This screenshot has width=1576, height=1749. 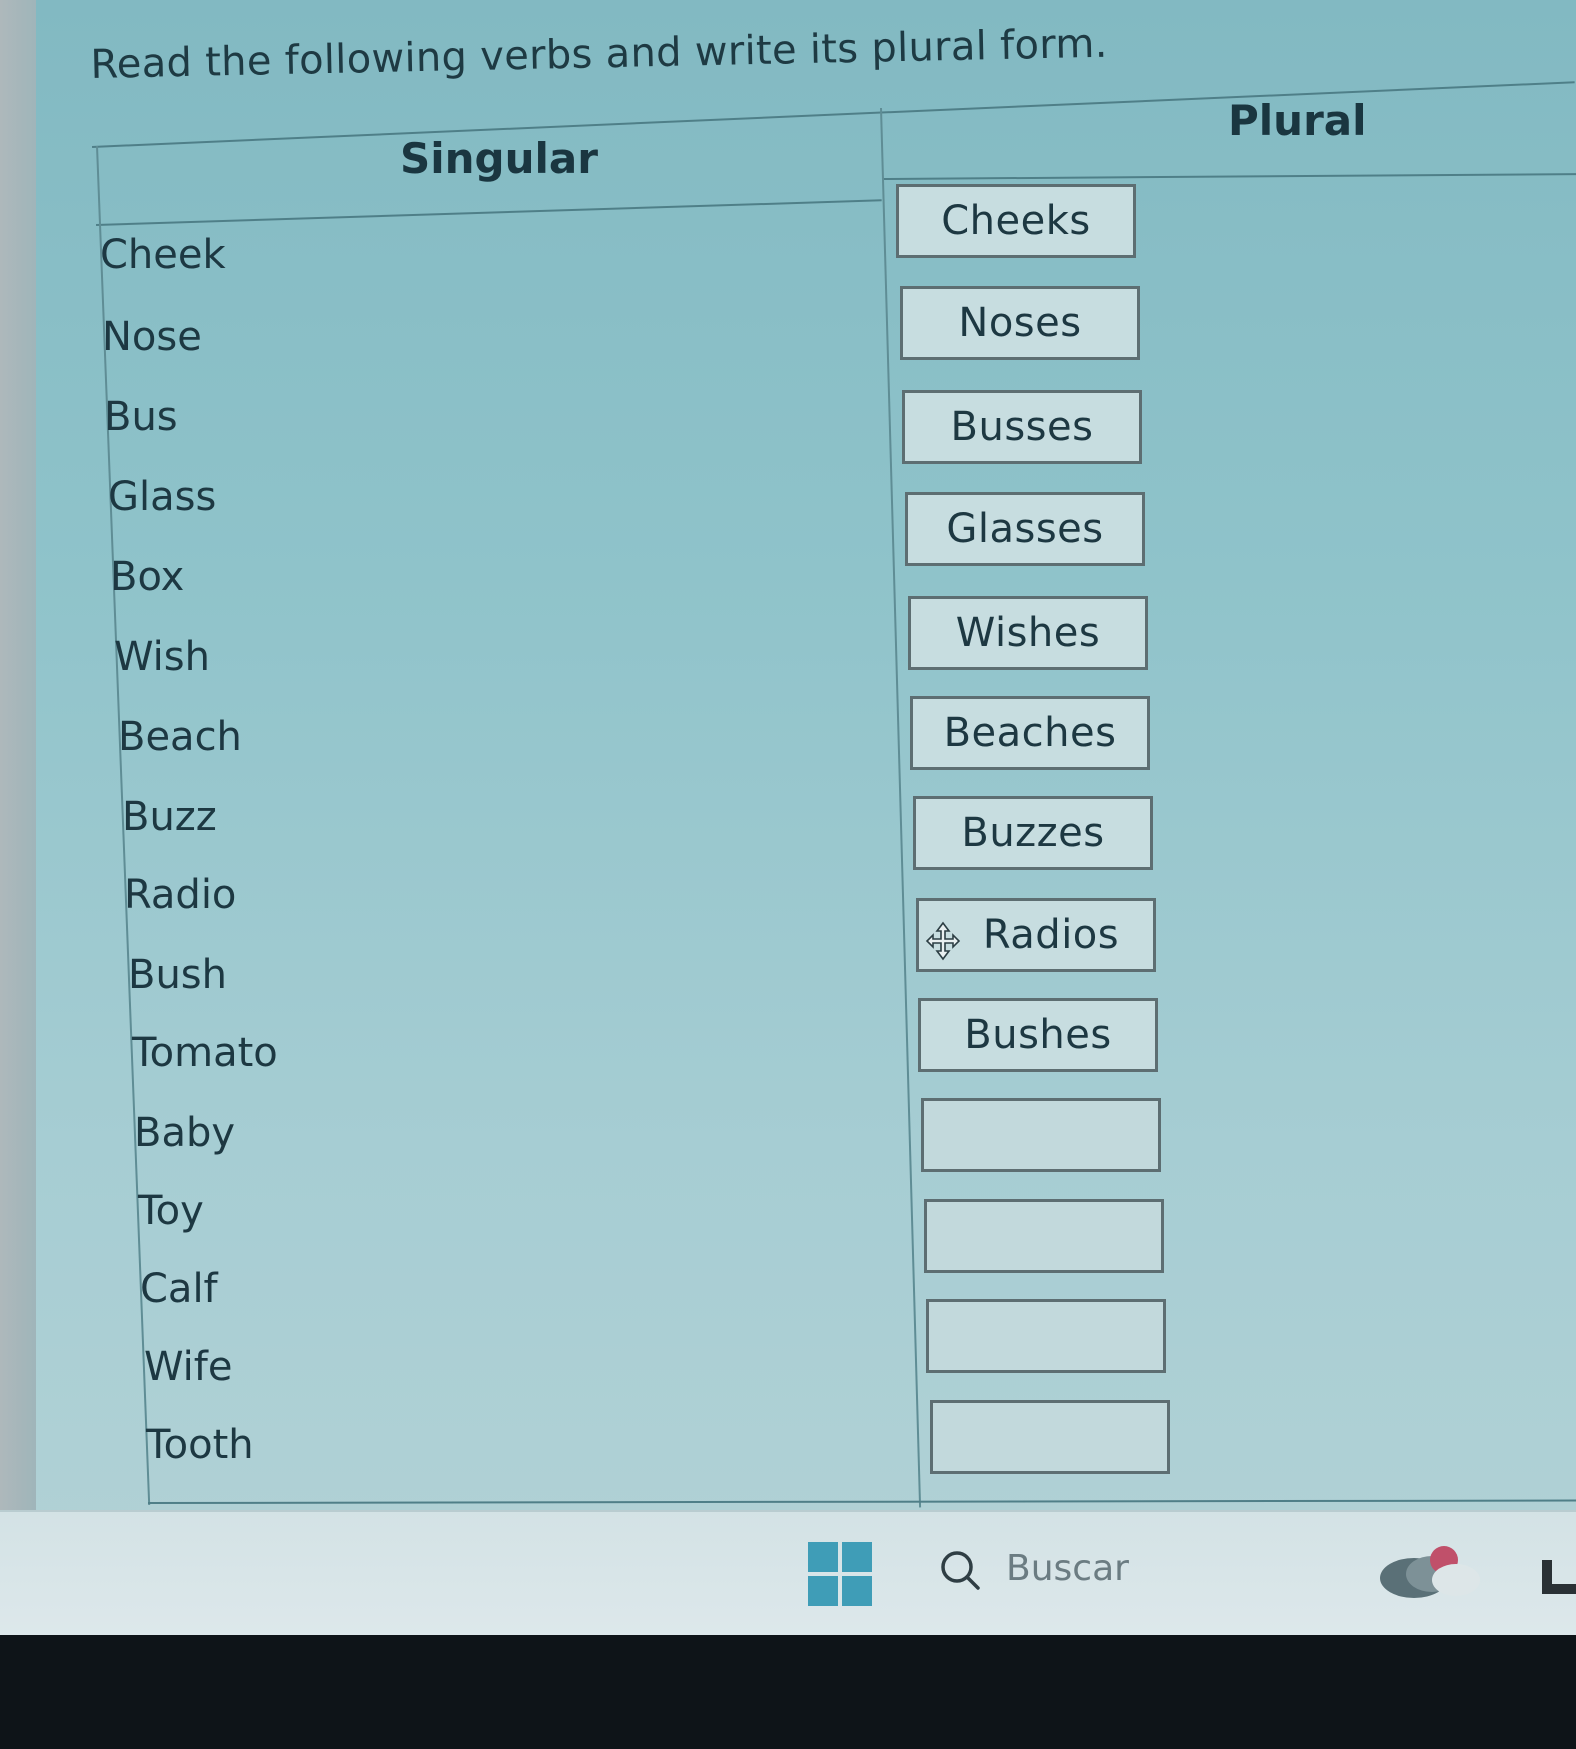 I want to click on singular-word-tomato: Tomato, so click(x=205, y=1053).